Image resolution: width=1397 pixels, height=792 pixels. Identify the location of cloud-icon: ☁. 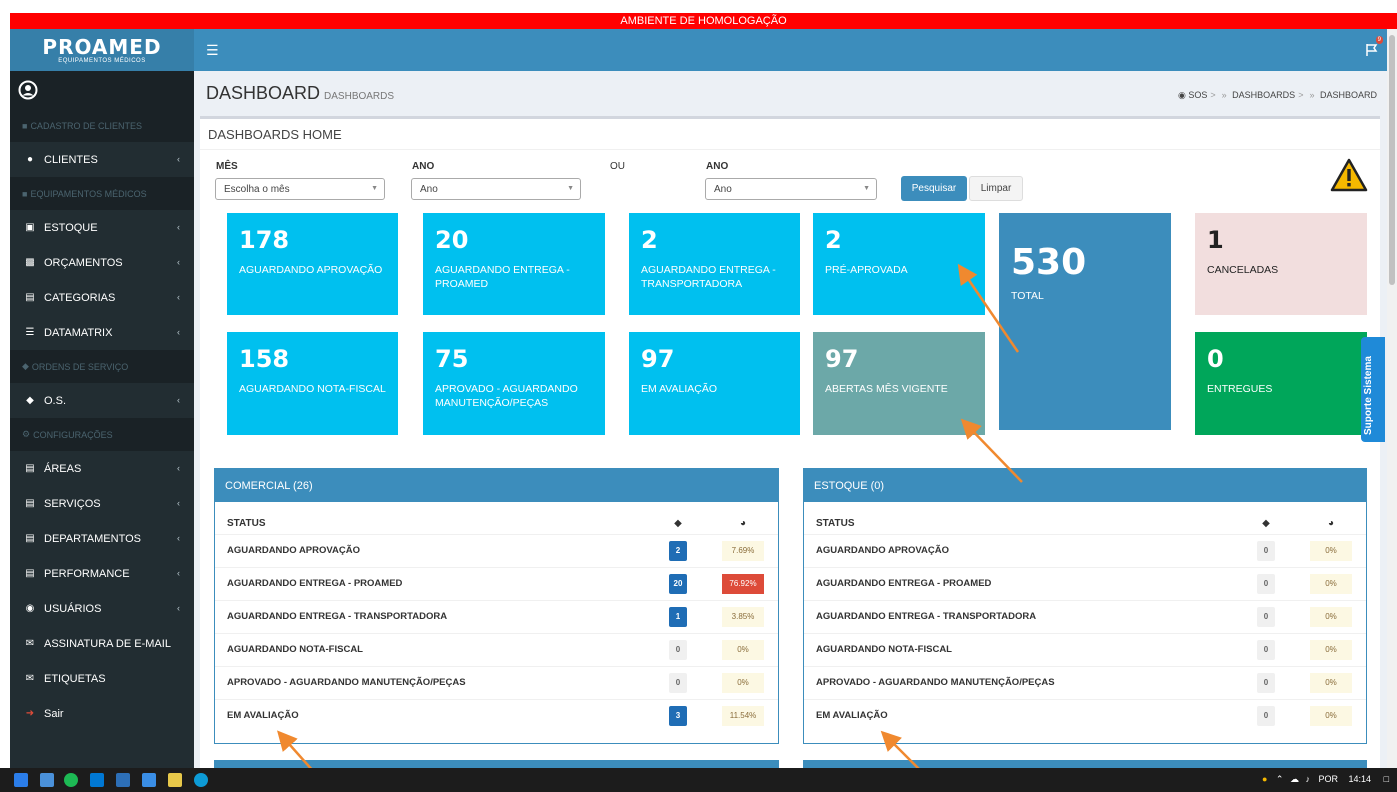
(1294, 779).